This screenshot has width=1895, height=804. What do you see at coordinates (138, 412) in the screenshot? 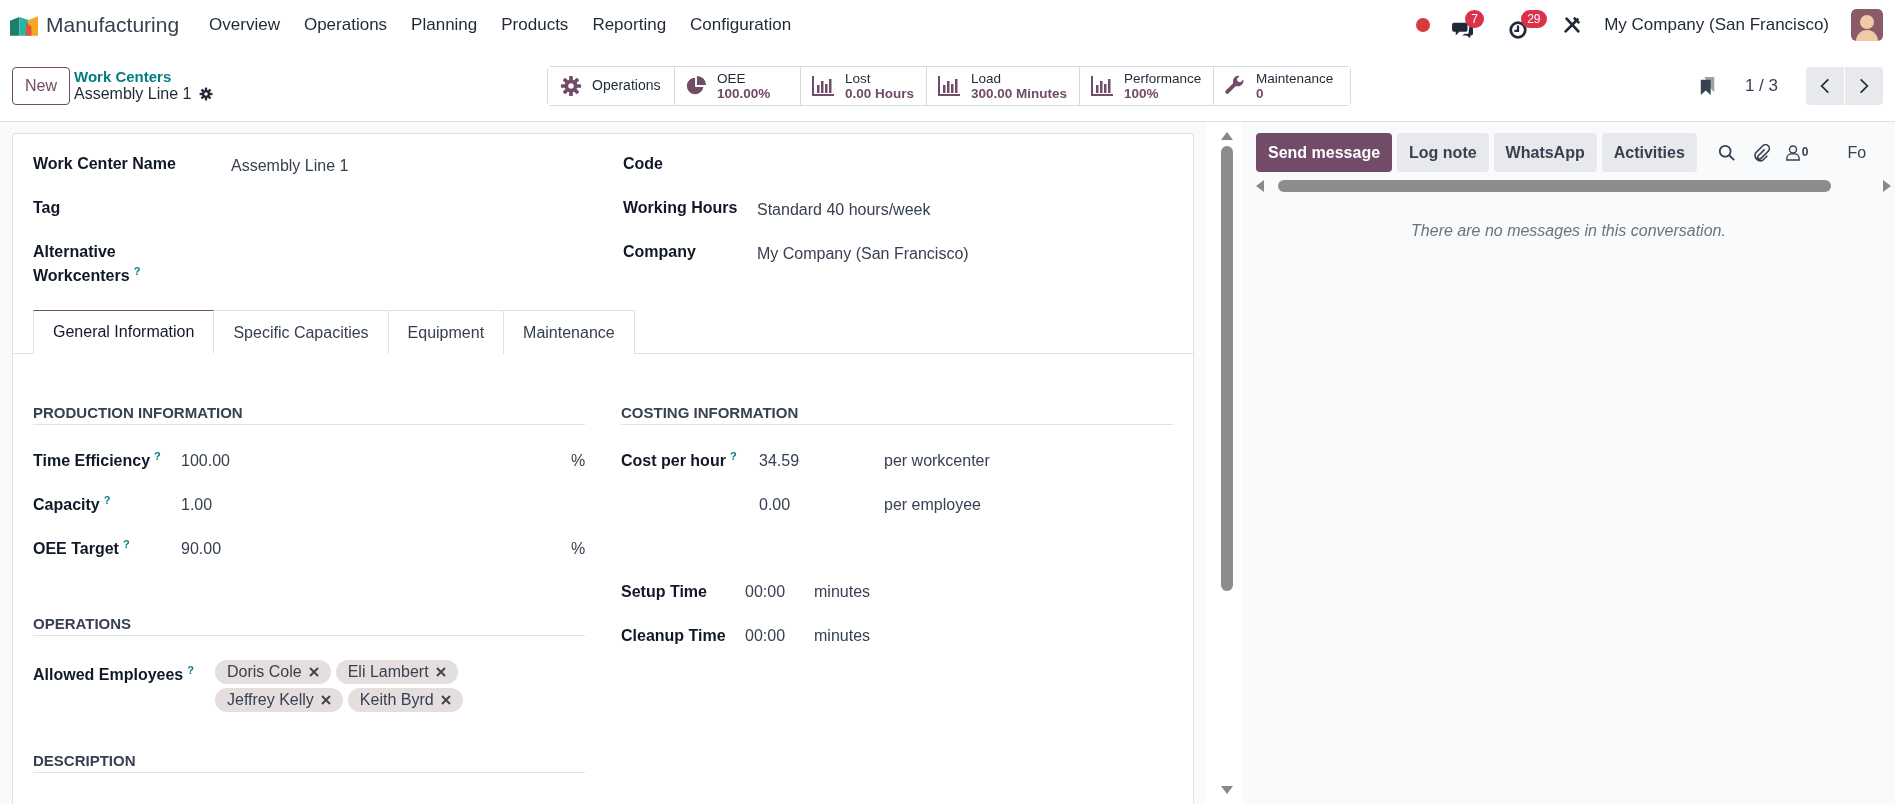
I see `section-title: PRODUCTION INFORMATION` at bounding box center [138, 412].